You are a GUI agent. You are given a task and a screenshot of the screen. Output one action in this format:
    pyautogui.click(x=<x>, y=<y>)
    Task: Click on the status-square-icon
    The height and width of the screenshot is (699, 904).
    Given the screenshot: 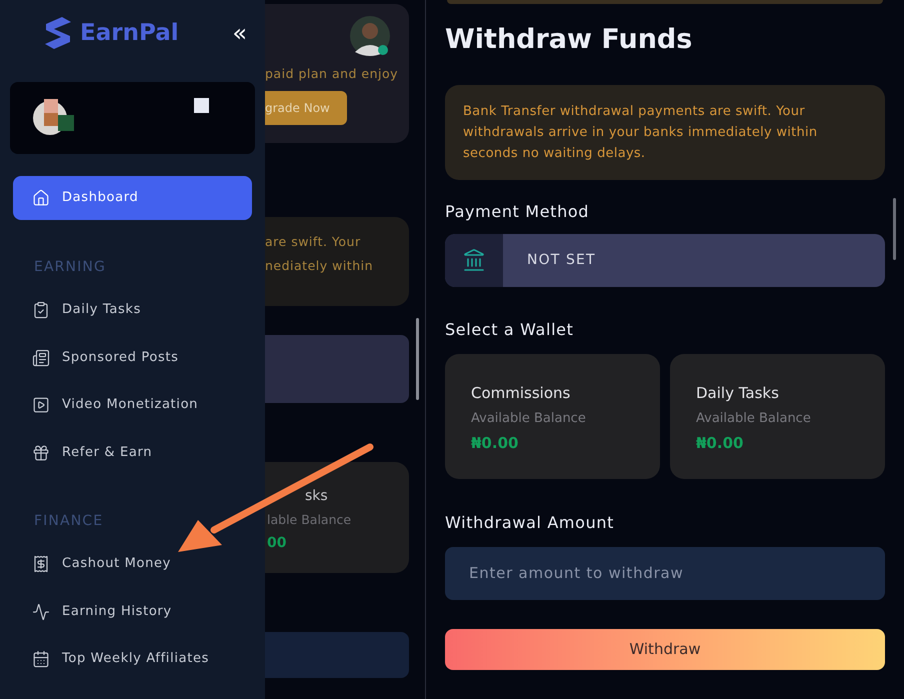 What is the action you would take?
    pyautogui.click(x=201, y=105)
    